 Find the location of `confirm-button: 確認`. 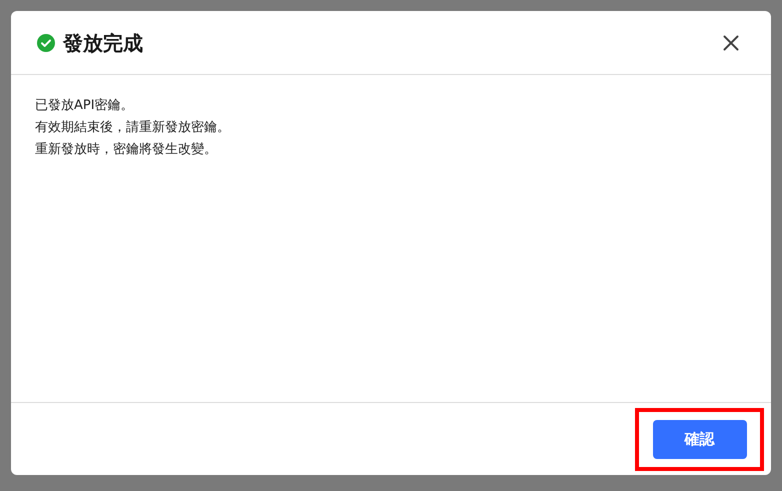

confirm-button: 確認 is located at coordinates (699, 439).